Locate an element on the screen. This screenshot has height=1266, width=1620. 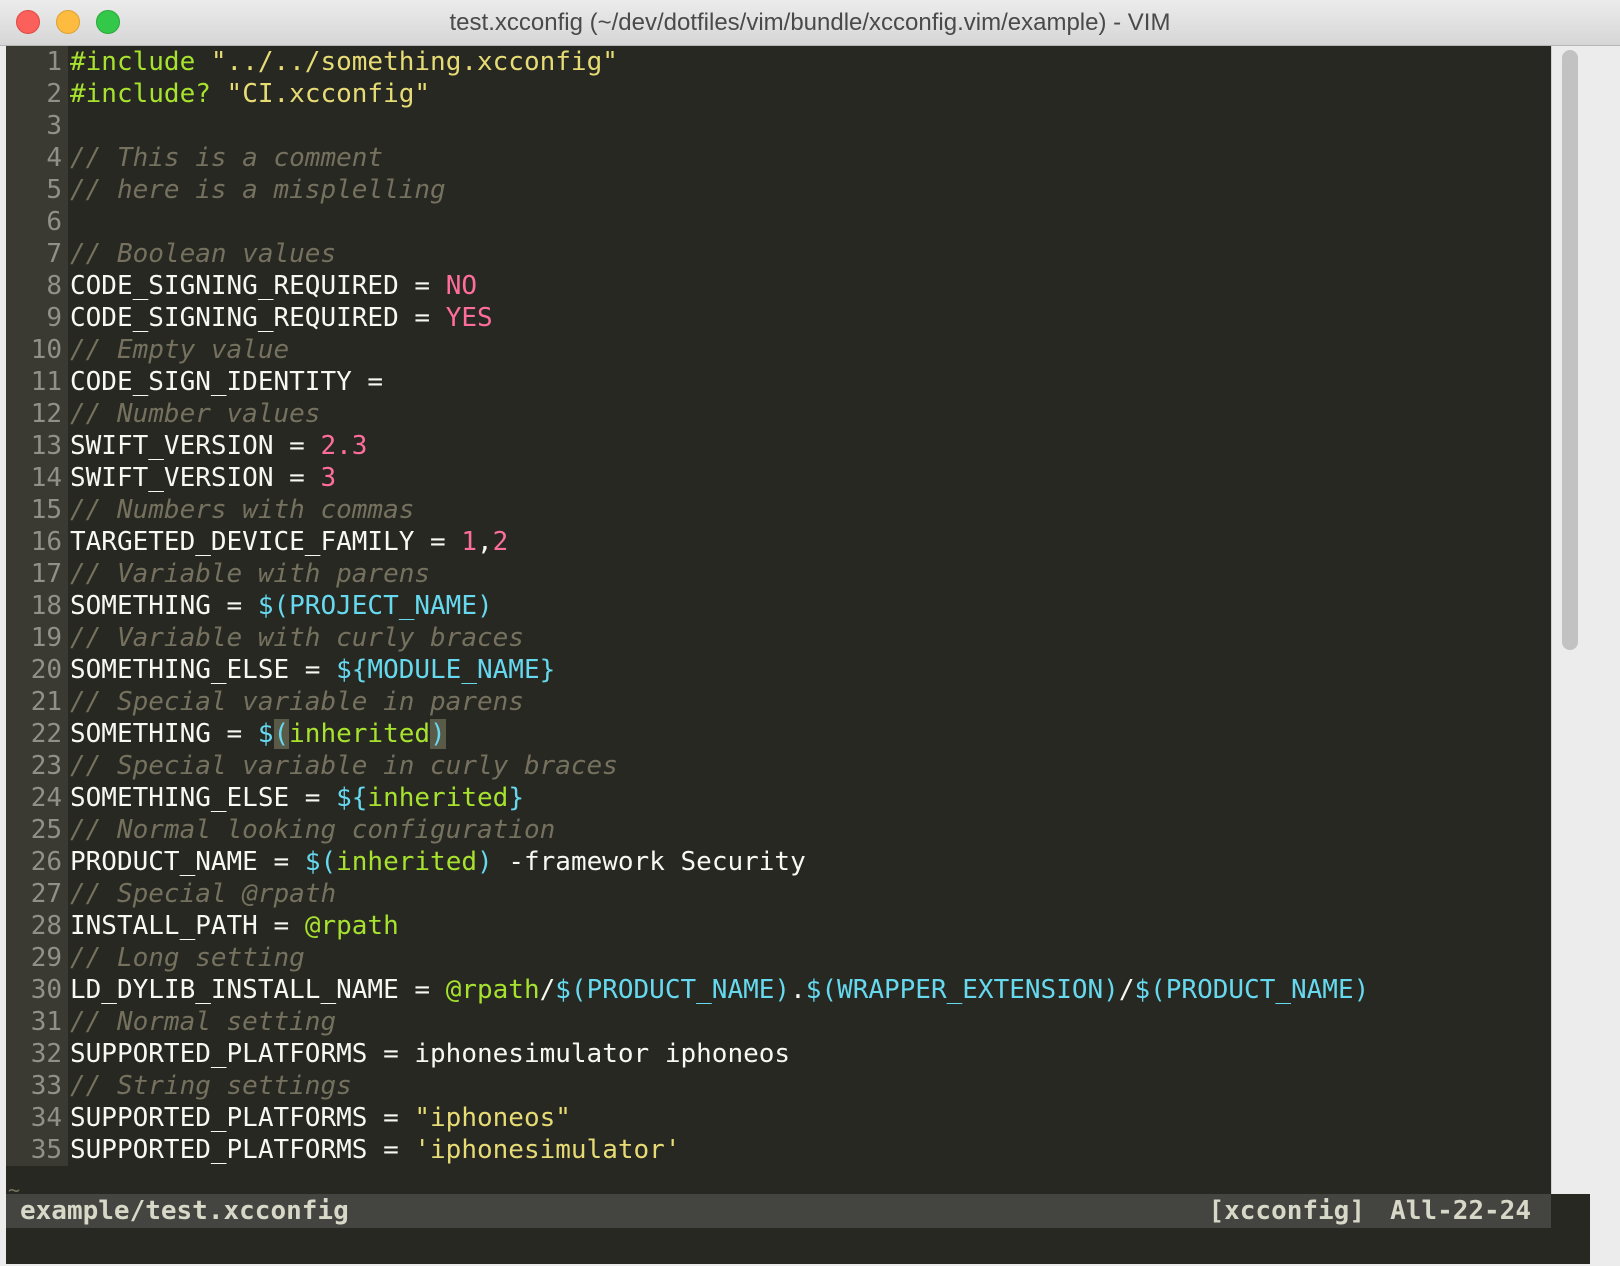
line-content: #include "../../something.xcconfig" is located at coordinates (343, 62).